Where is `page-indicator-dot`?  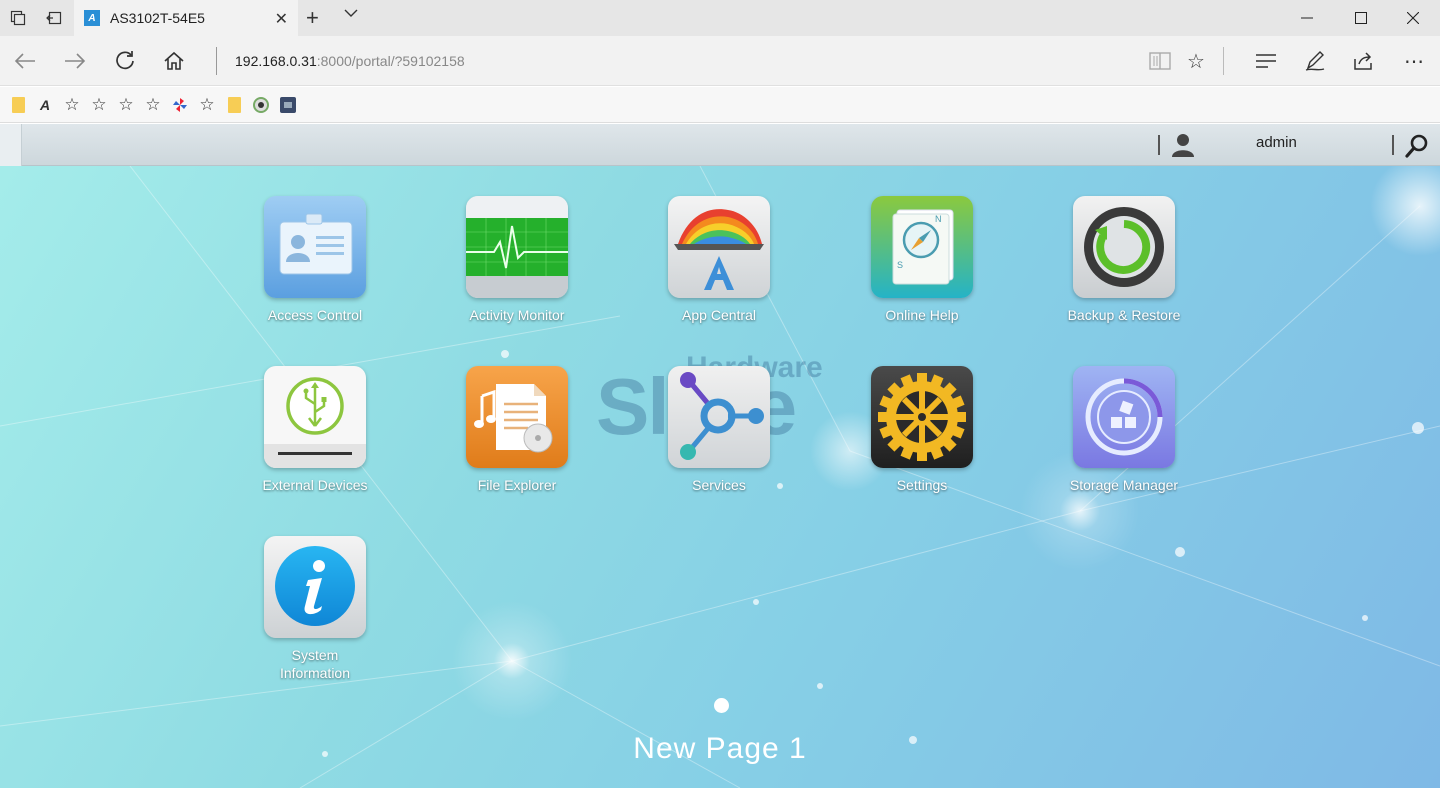
page-indicator-dot is located at coordinates (721, 705).